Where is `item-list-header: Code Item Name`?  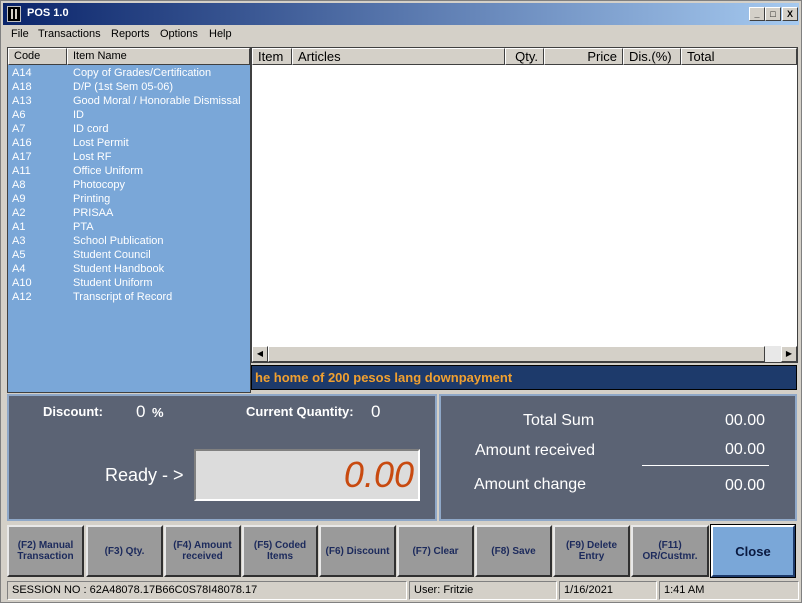
item-list-header: Code Item Name is located at coordinates (129, 56).